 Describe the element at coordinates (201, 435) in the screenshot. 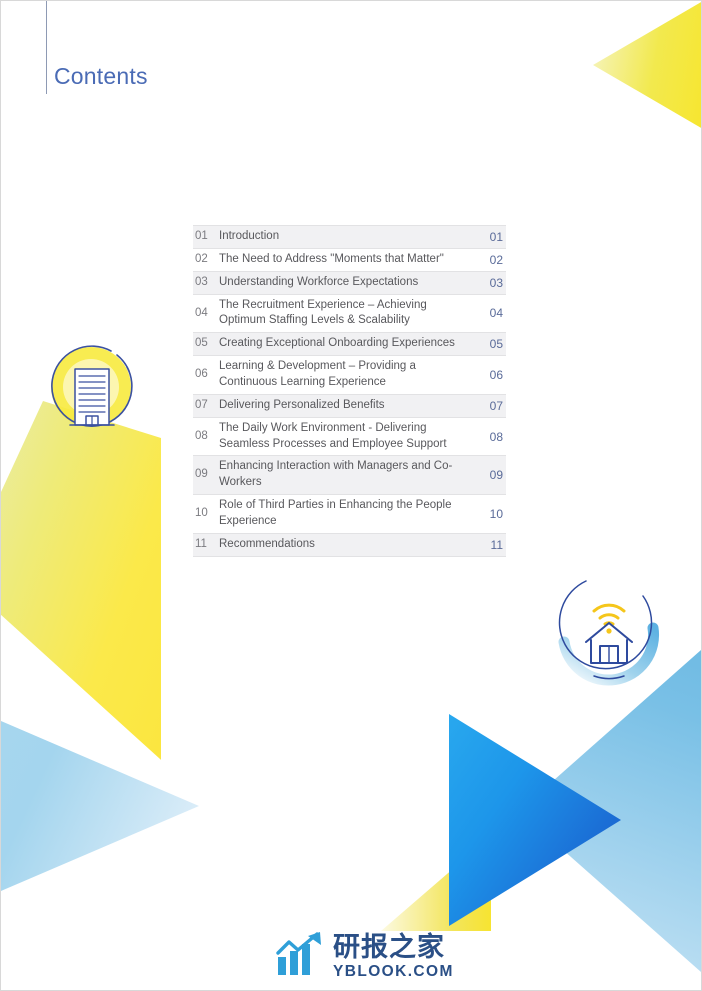

I see `toc-index: 08` at that location.